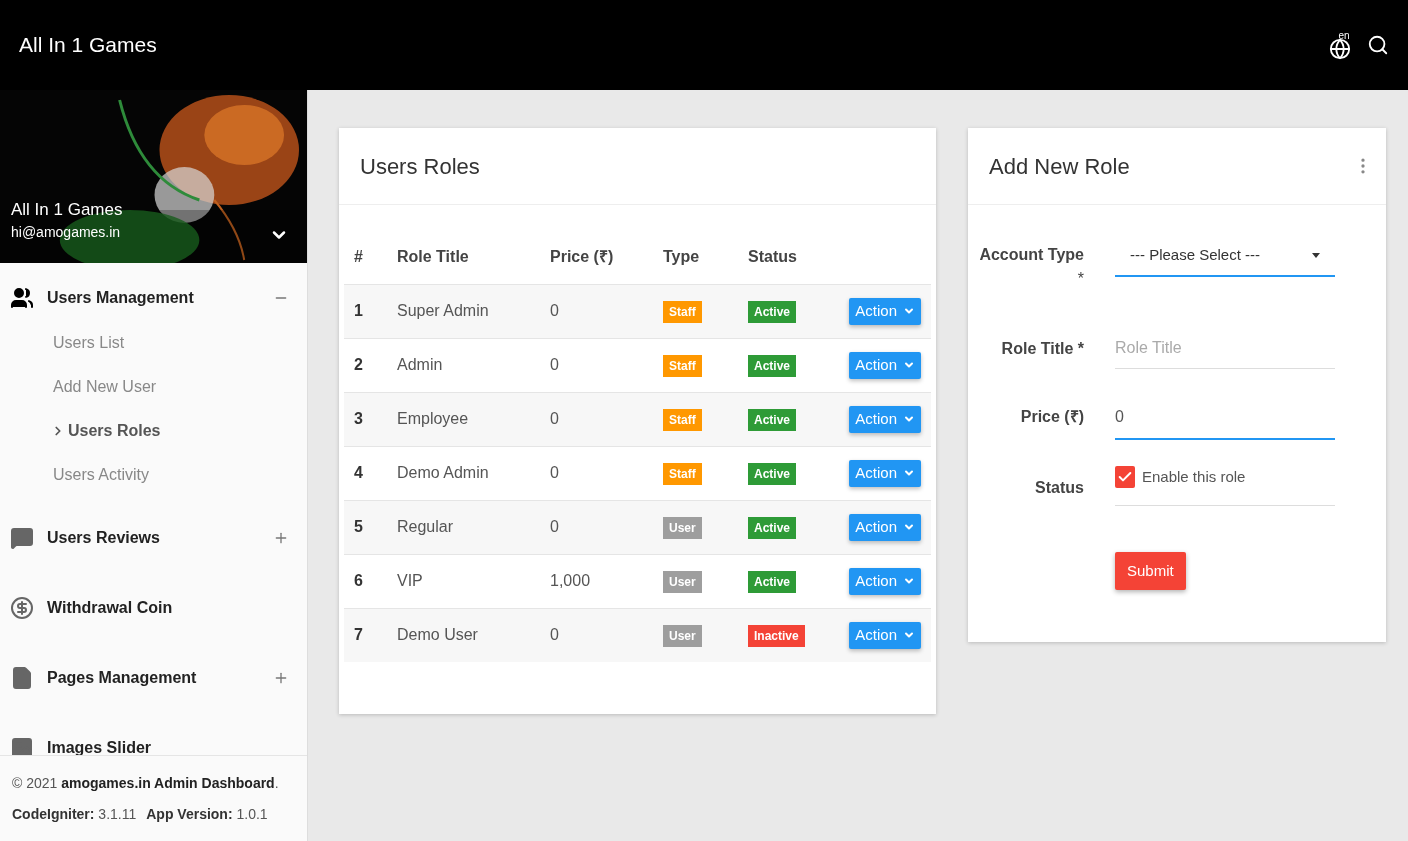 This screenshot has width=1408, height=841. Describe the element at coordinates (207, 814) in the screenshot. I see `app-version: App Version: 1.0.1` at that location.